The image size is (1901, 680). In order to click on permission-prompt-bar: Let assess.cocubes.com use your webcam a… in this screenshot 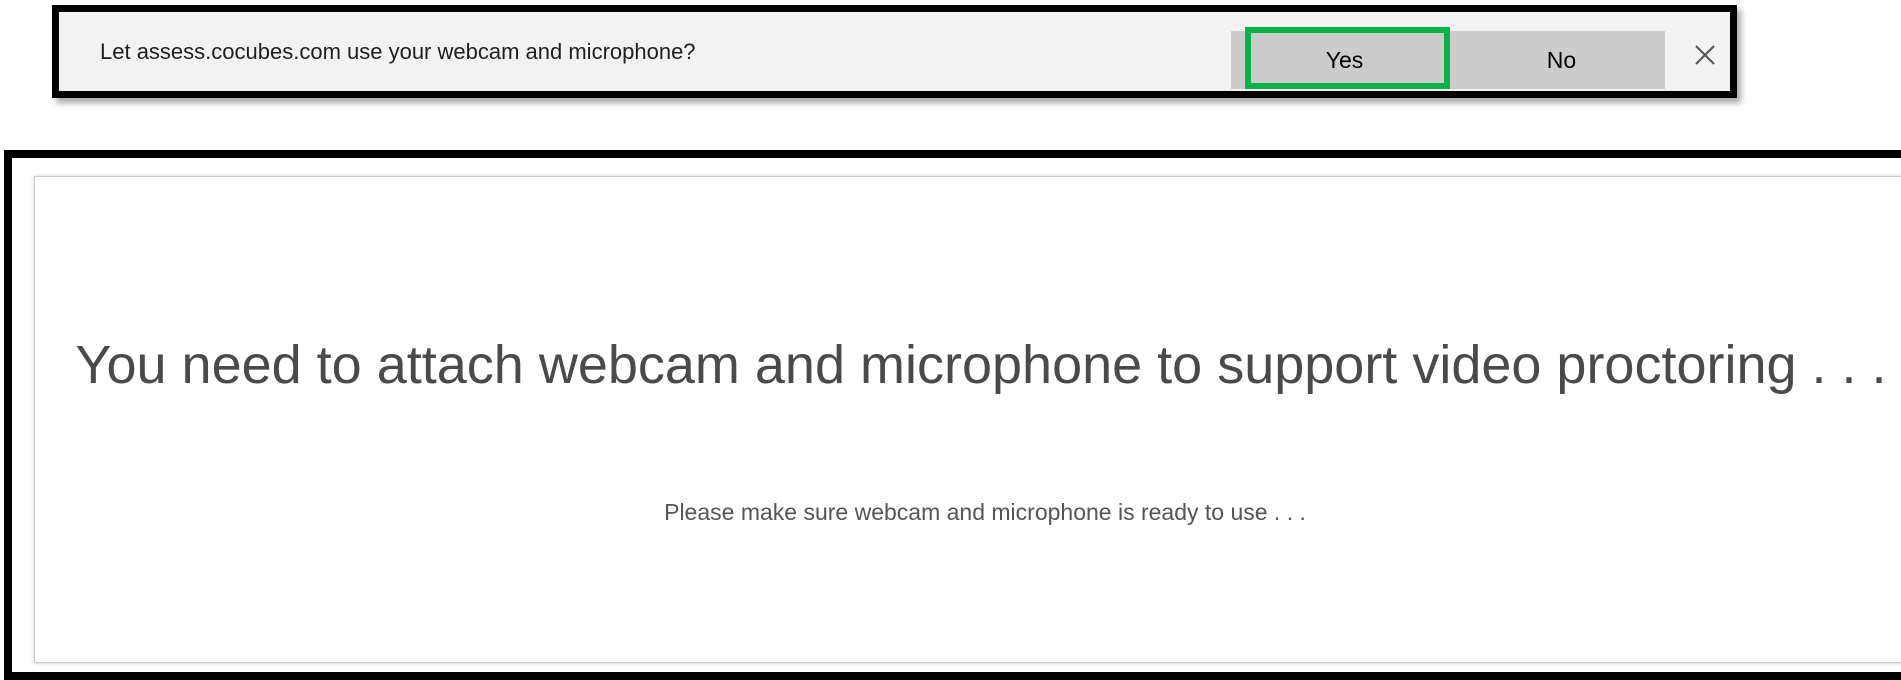, I will do `click(894, 51)`.